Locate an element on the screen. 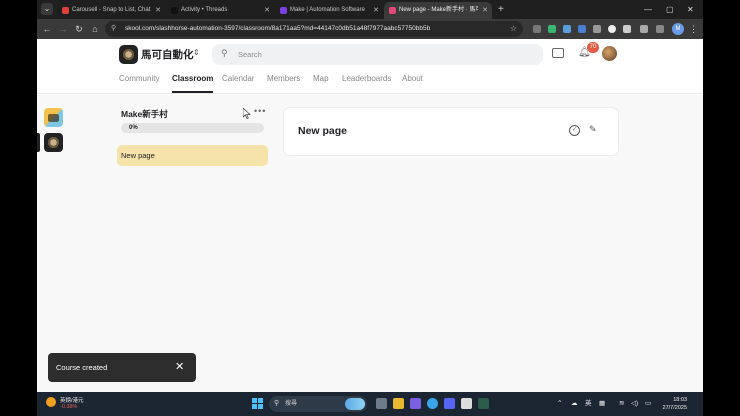 The image size is (740, 416). tab-map: Map is located at coordinates (321, 79).